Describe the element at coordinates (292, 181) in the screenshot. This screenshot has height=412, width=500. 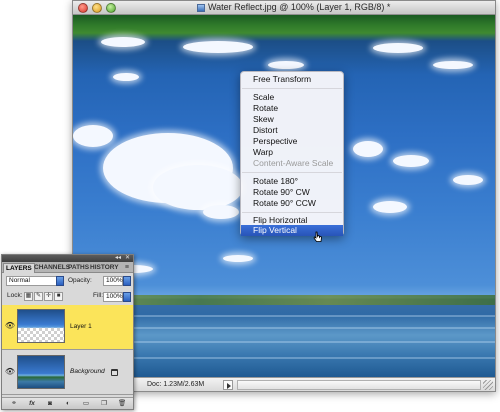
I see `menu-item-rotate-180: Rotate 180°` at that location.